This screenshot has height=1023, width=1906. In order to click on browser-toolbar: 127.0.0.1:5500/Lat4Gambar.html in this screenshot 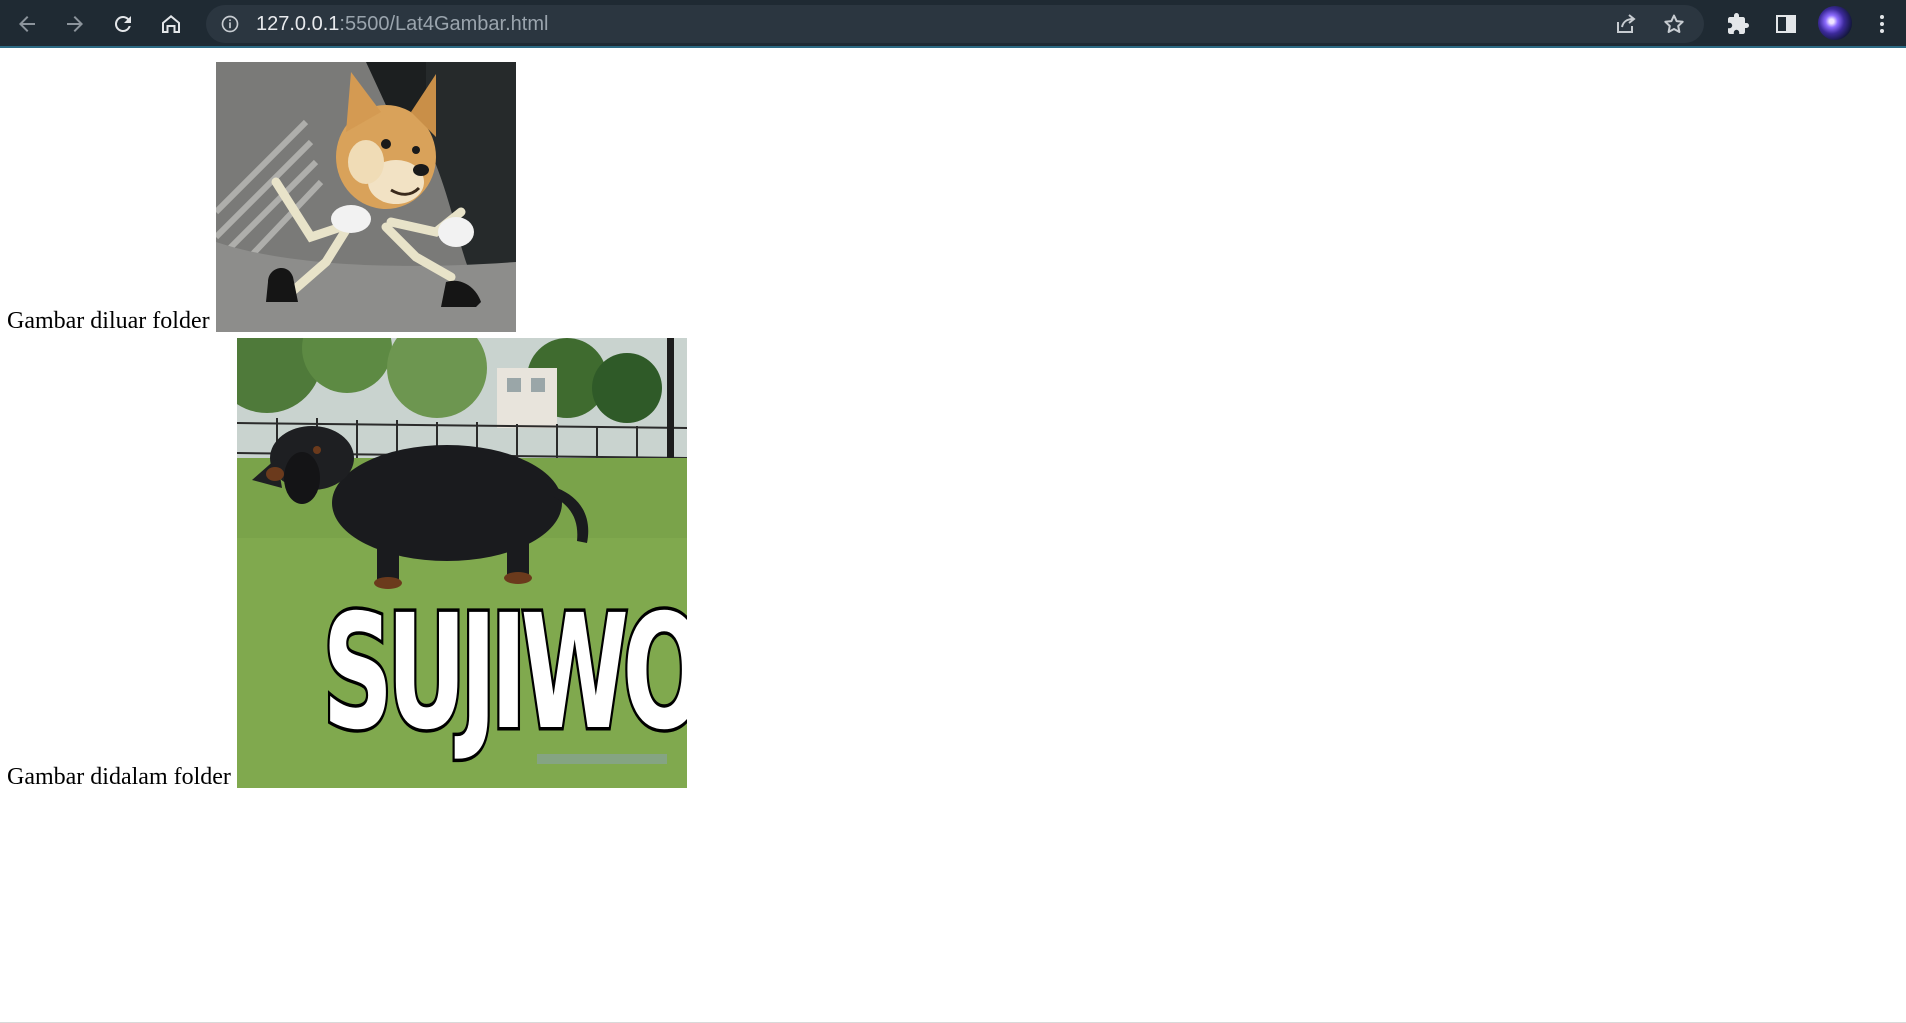, I will do `click(953, 24)`.